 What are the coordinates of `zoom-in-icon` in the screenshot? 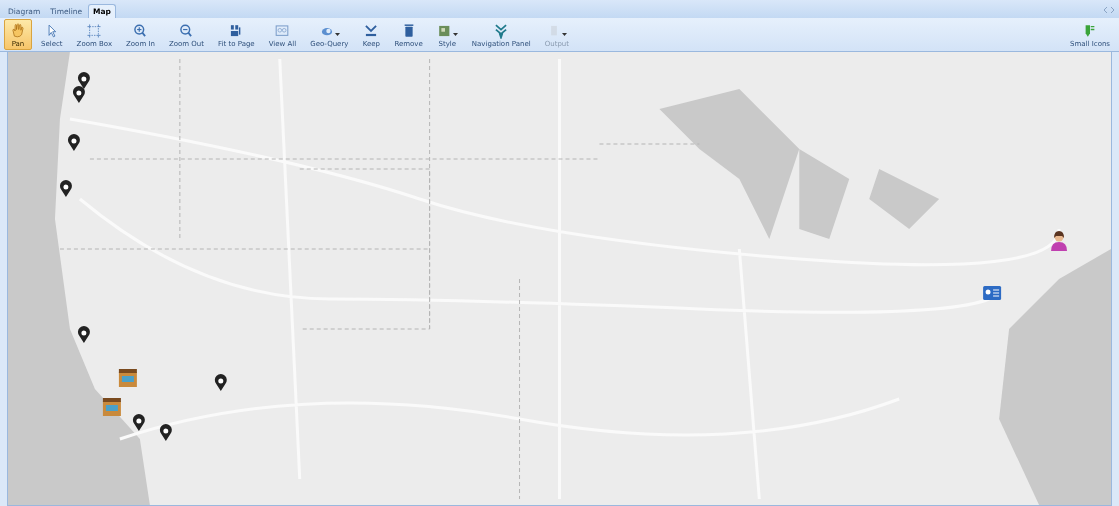 It's located at (140, 31).